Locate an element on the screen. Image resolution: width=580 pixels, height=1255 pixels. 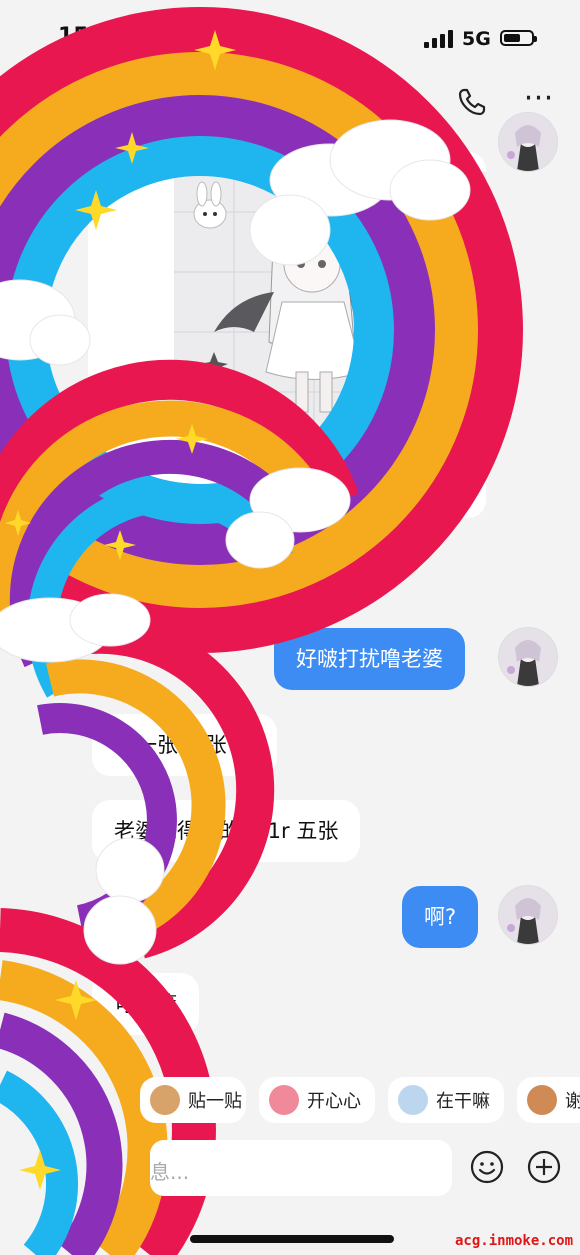
chip-label: 开心心 is located at coordinates (334, 1101).